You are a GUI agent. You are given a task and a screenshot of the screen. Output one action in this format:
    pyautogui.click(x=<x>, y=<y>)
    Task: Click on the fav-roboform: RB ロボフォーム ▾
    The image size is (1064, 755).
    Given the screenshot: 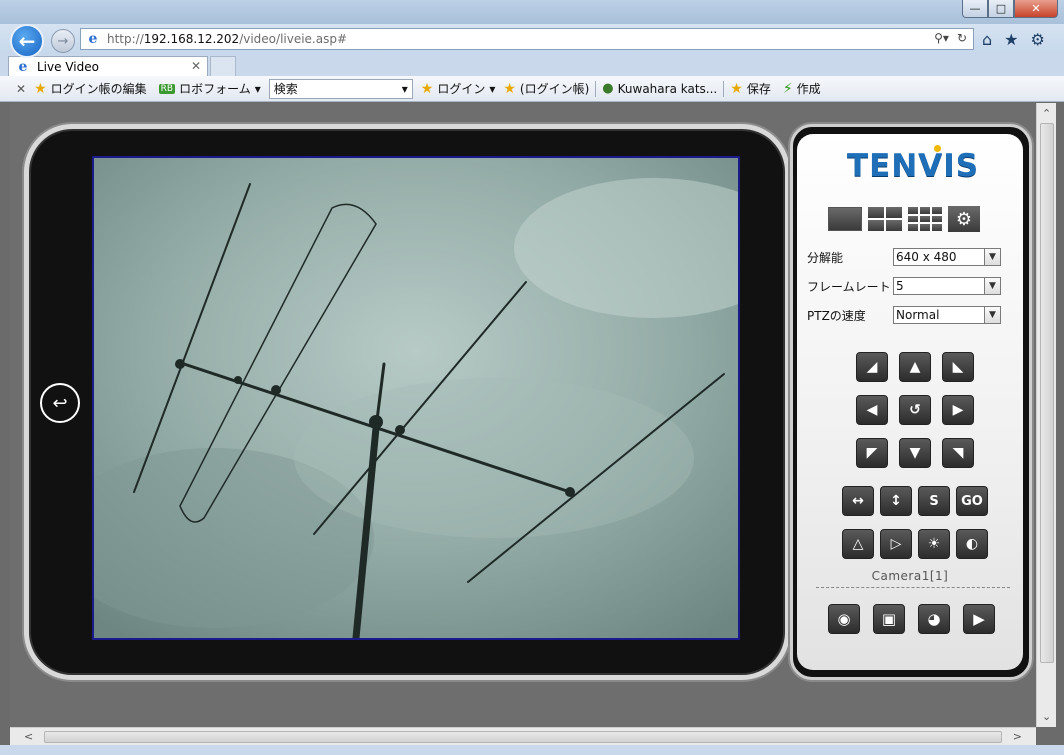 What is the action you would take?
    pyautogui.click(x=209, y=88)
    